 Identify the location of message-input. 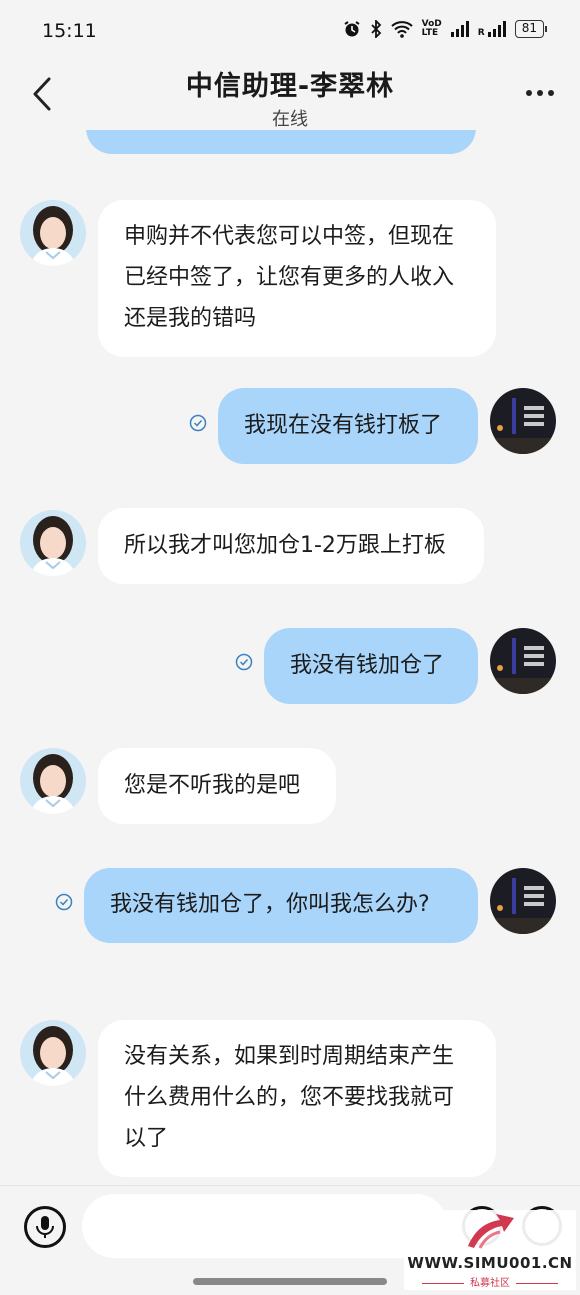
(265, 1226).